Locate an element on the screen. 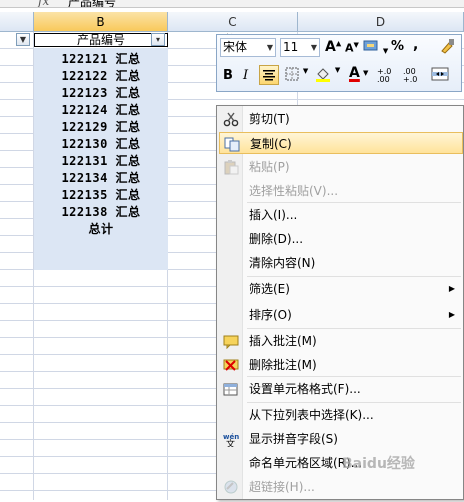 The width and height of the screenshot is (464, 502). subtotal-cell: 122130 汇总 is located at coordinates (101, 144).